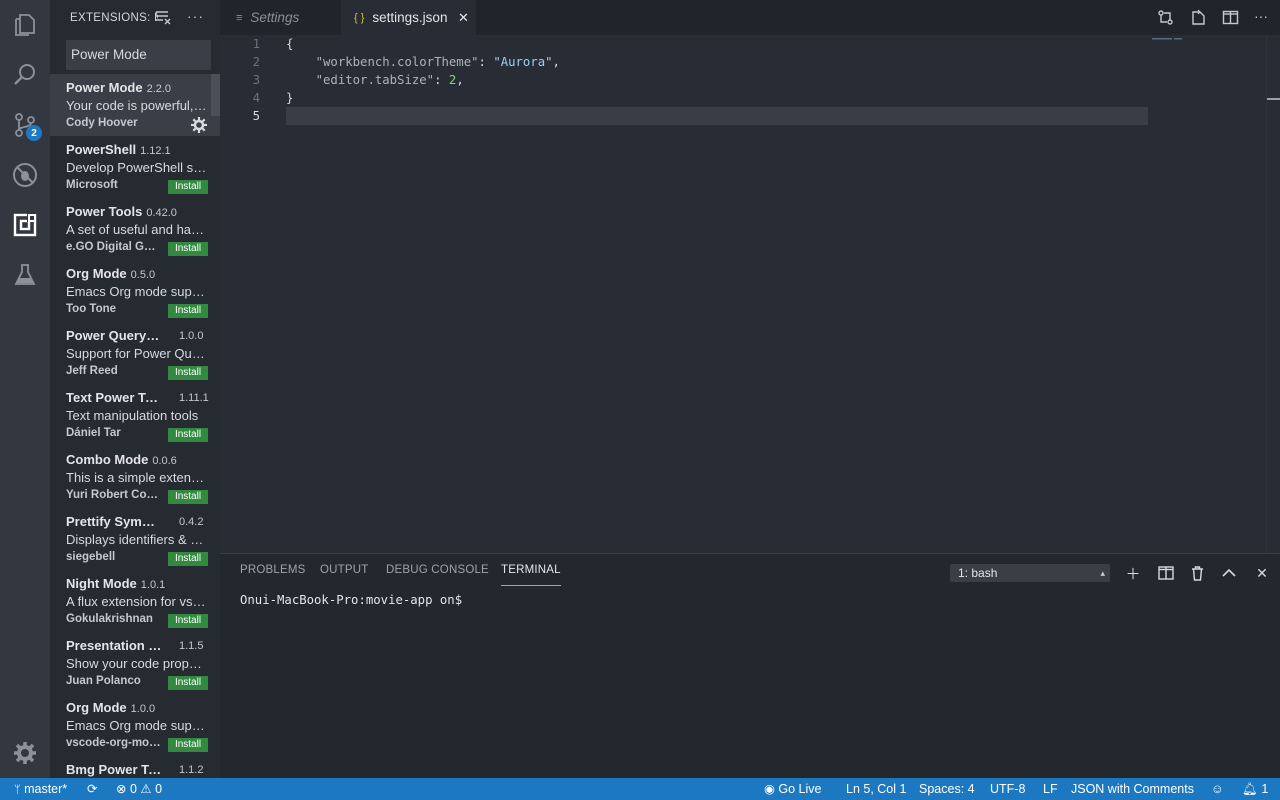 The image size is (1280, 800). I want to click on panel-tab-output: OUTPUT, so click(344, 575).